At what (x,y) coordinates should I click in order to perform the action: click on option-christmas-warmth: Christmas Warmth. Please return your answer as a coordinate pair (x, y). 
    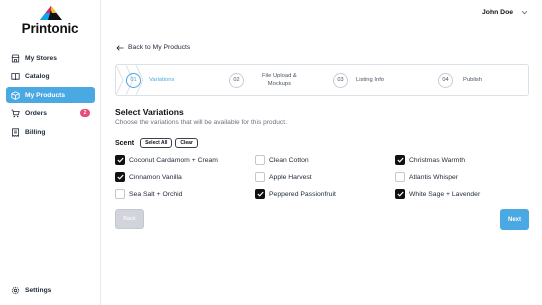
    Looking at the image, I should click on (430, 160).